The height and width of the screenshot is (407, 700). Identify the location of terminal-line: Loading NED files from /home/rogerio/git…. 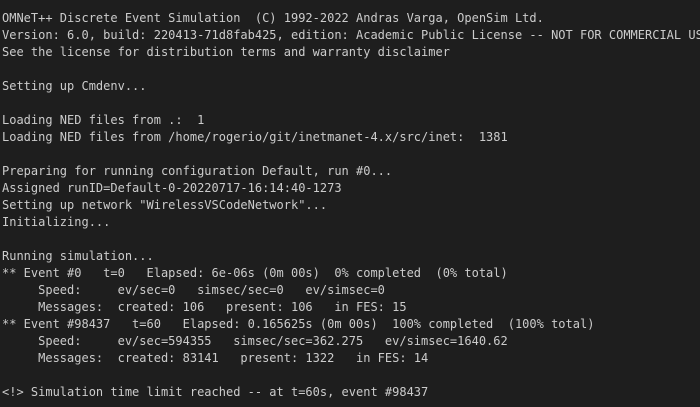
(255, 137).